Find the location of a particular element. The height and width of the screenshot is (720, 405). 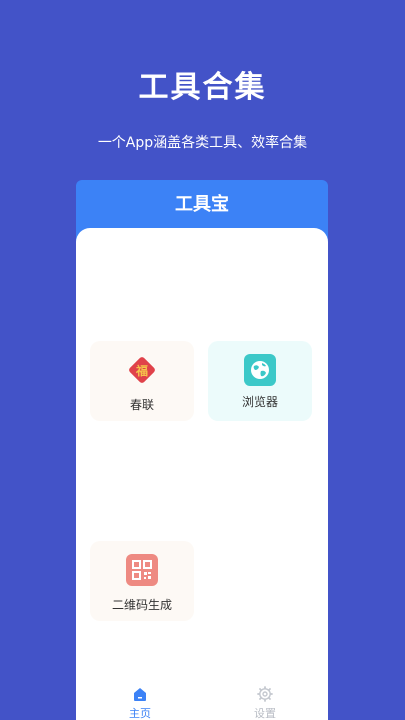

globe-icon is located at coordinates (260, 370).